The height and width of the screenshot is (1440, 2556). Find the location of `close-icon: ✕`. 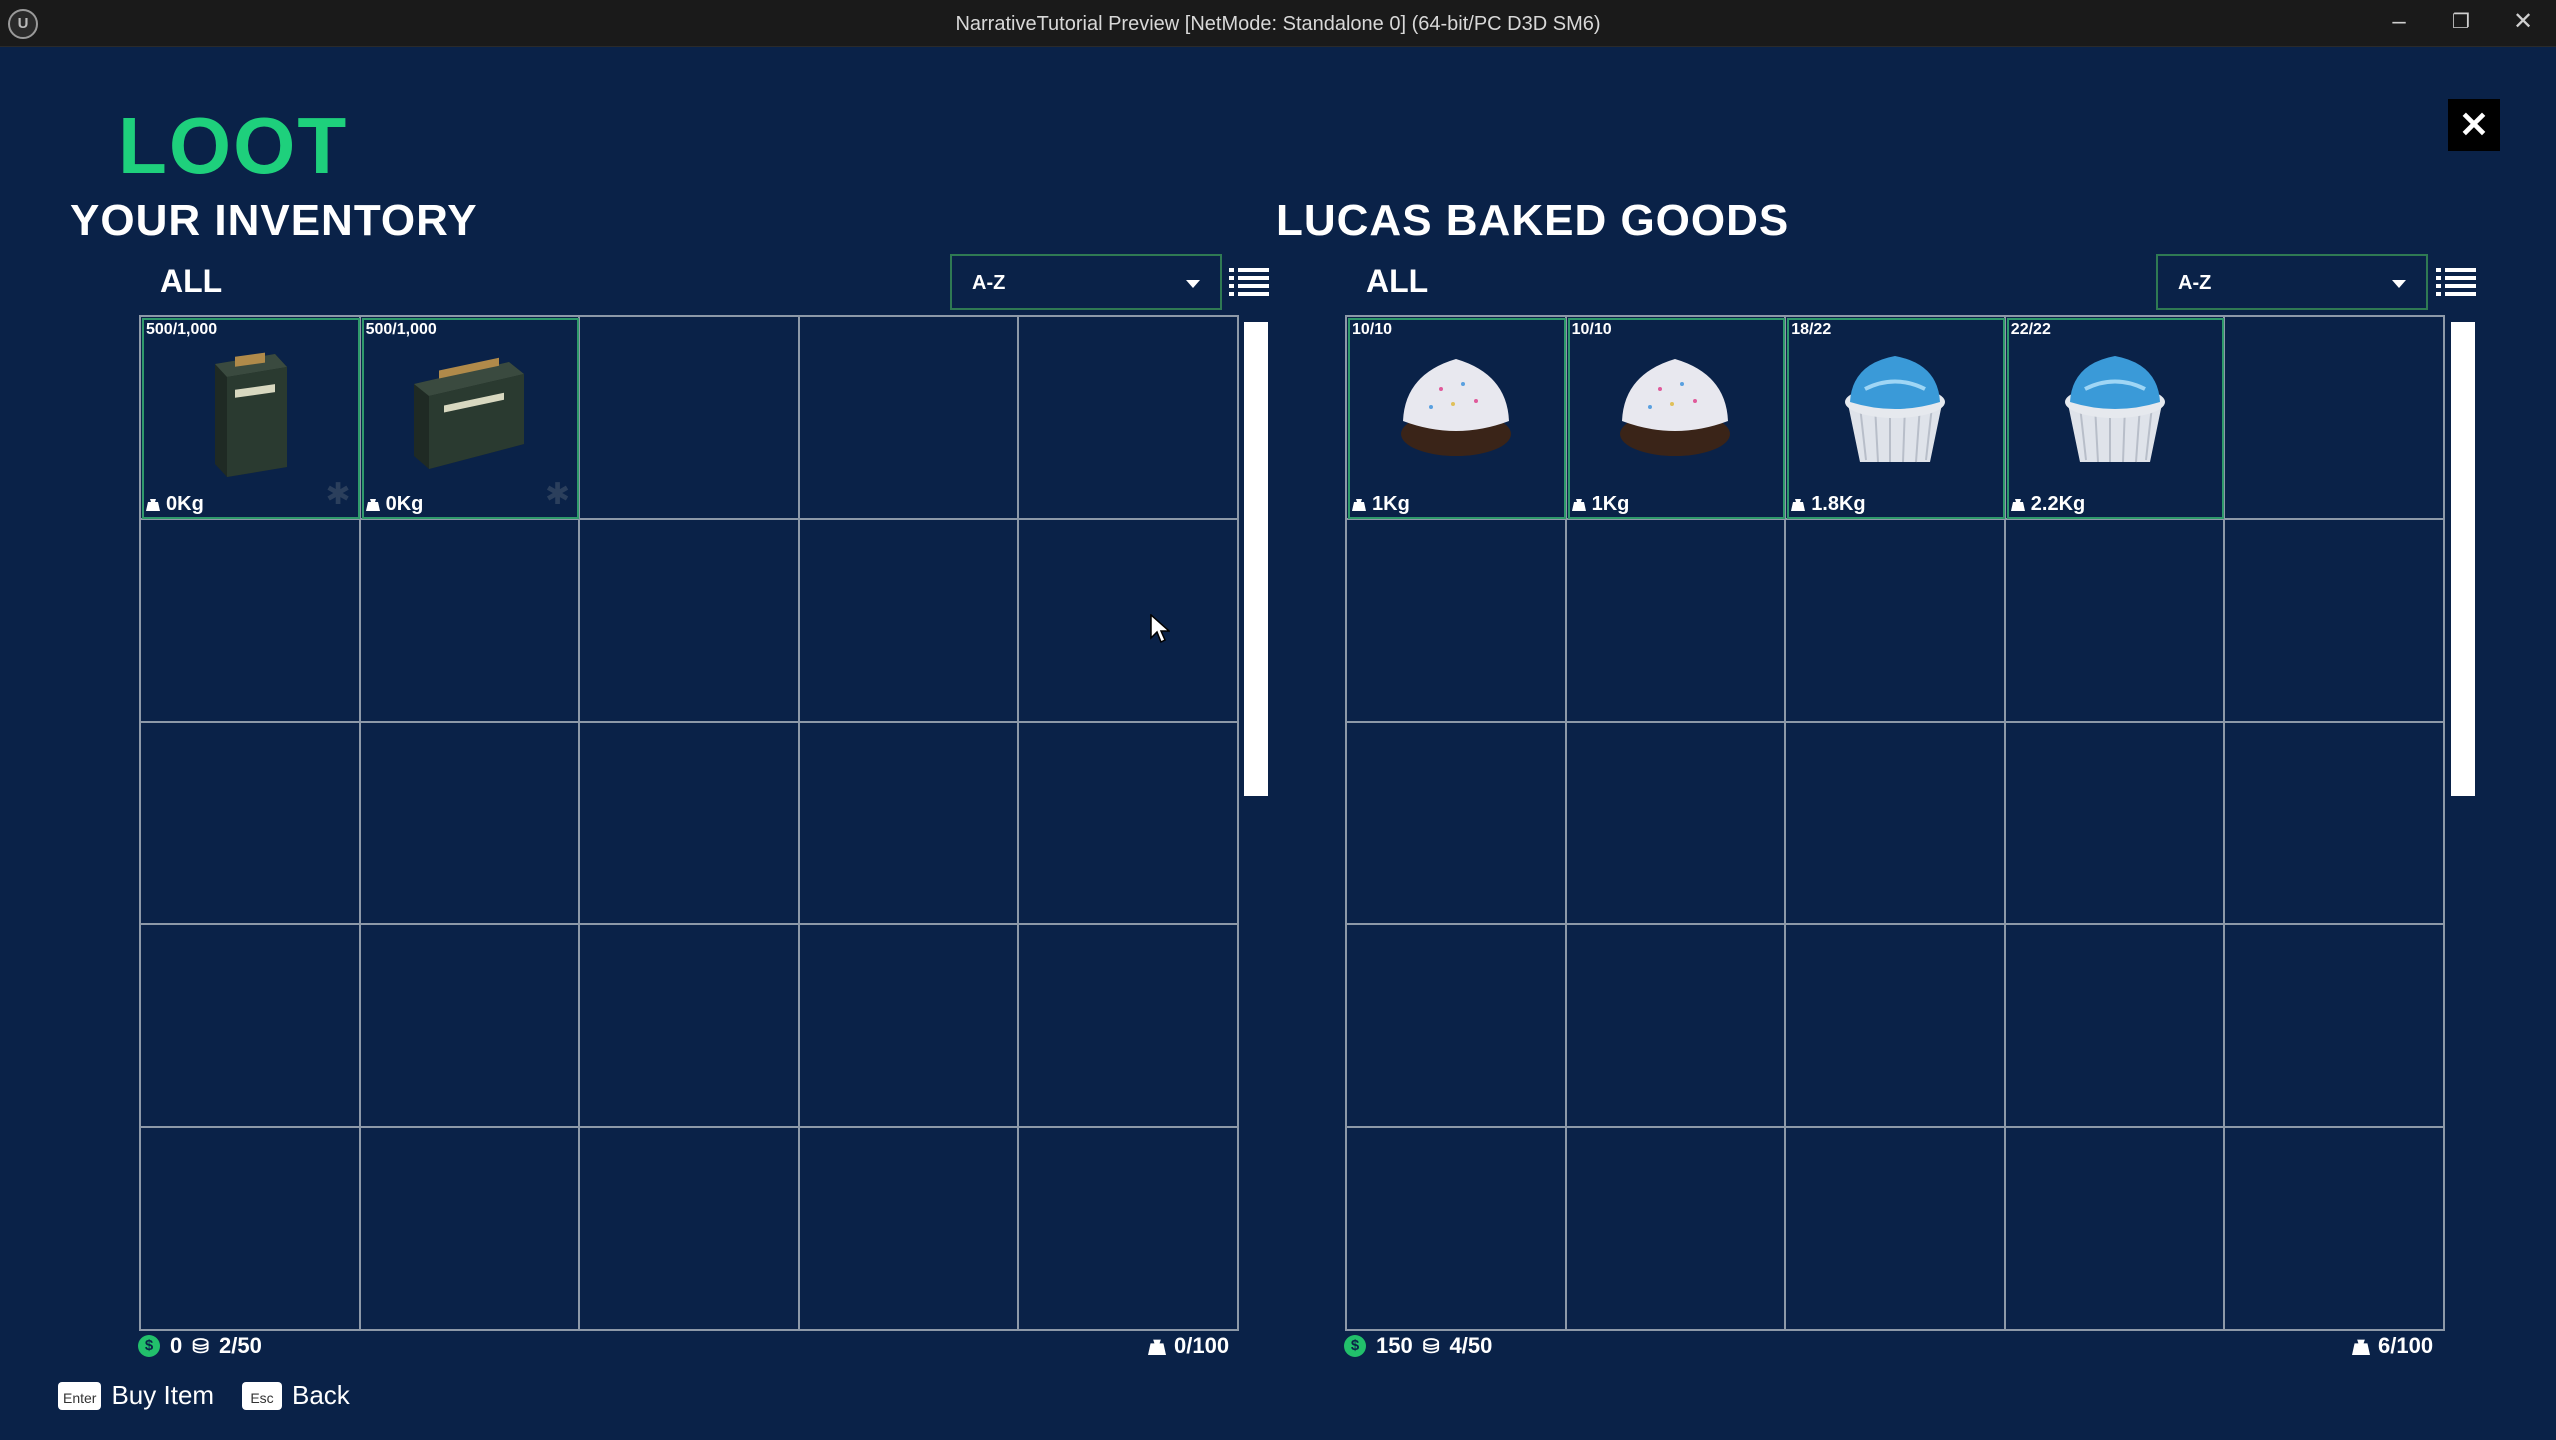

close-icon: ✕ is located at coordinates (2474, 124).